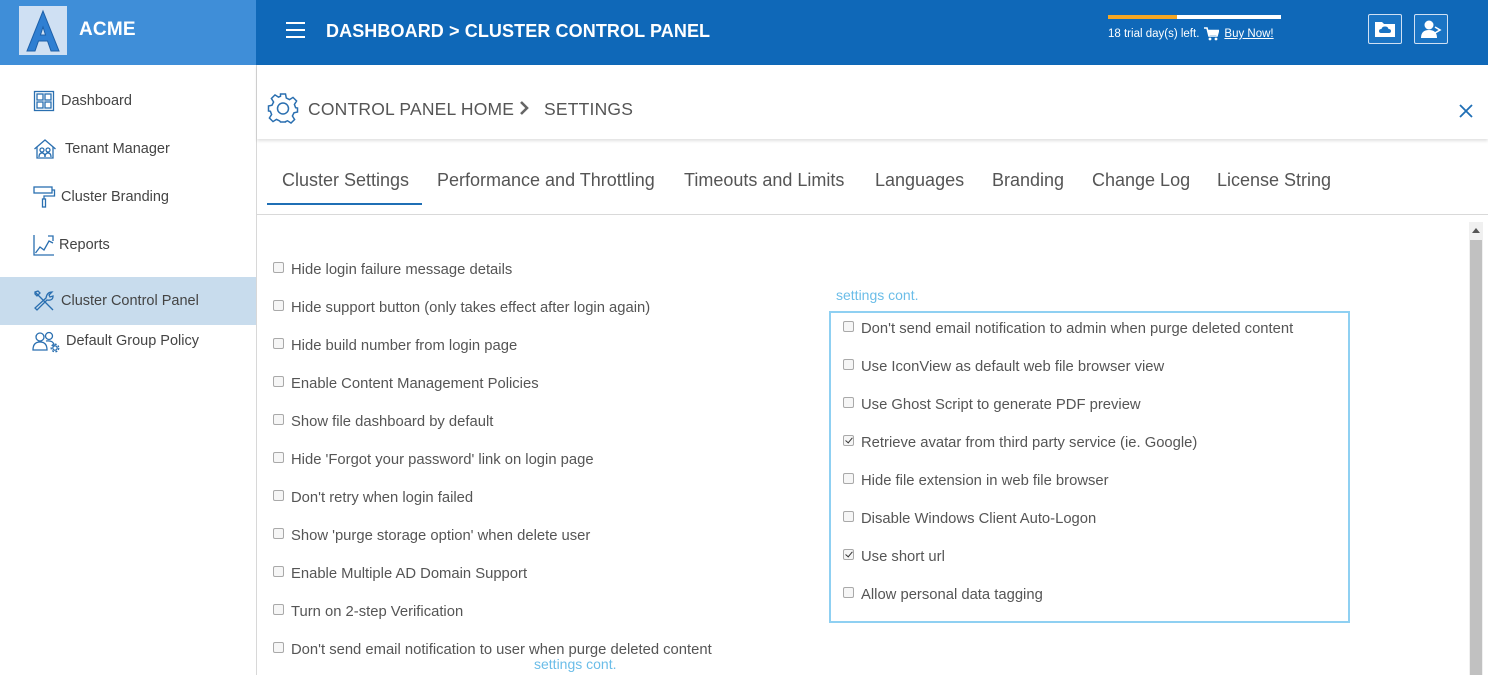  Describe the element at coordinates (377, 612) in the screenshot. I see `setting-label: Turn on 2-step Verification` at that location.